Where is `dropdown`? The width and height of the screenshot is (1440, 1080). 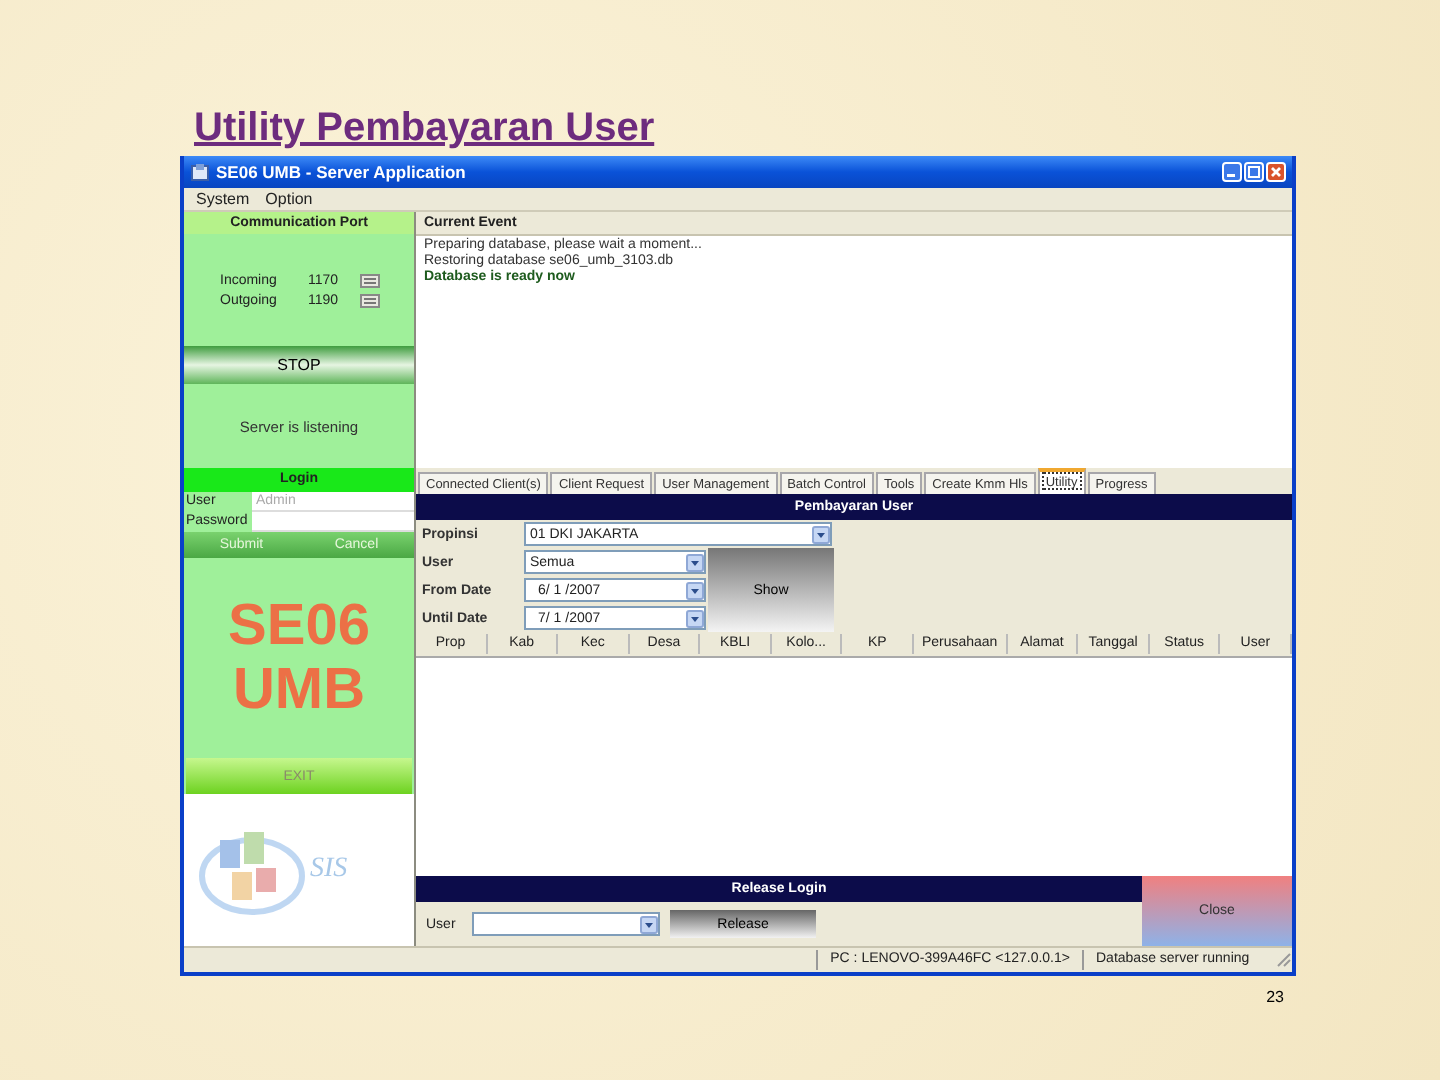 dropdown is located at coordinates (566, 924).